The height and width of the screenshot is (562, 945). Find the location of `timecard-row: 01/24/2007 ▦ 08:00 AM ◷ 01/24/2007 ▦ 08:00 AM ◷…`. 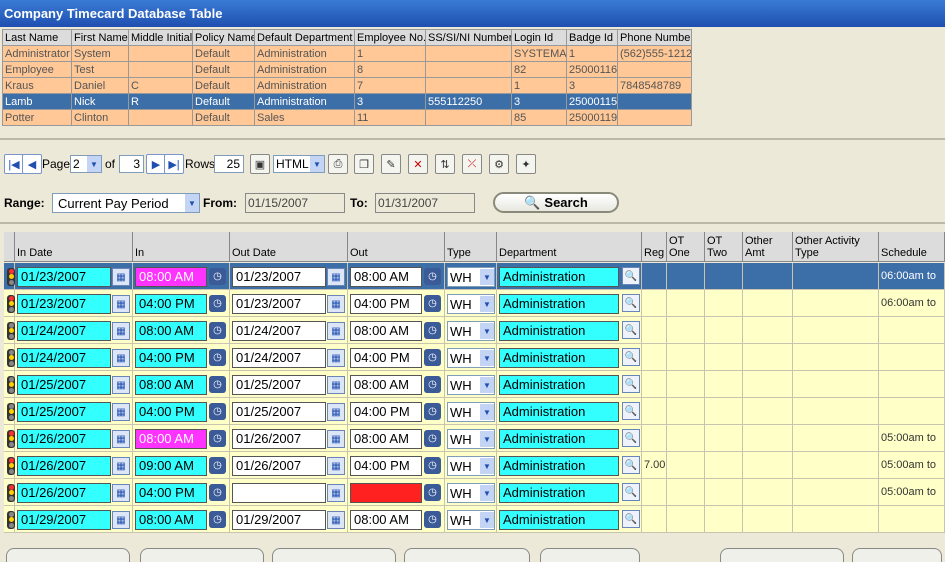

timecard-row: 01/24/2007 ▦ 08:00 AM ◷ 01/24/2007 ▦ 08:00 AM ◷… is located at coordinates (474, 330).